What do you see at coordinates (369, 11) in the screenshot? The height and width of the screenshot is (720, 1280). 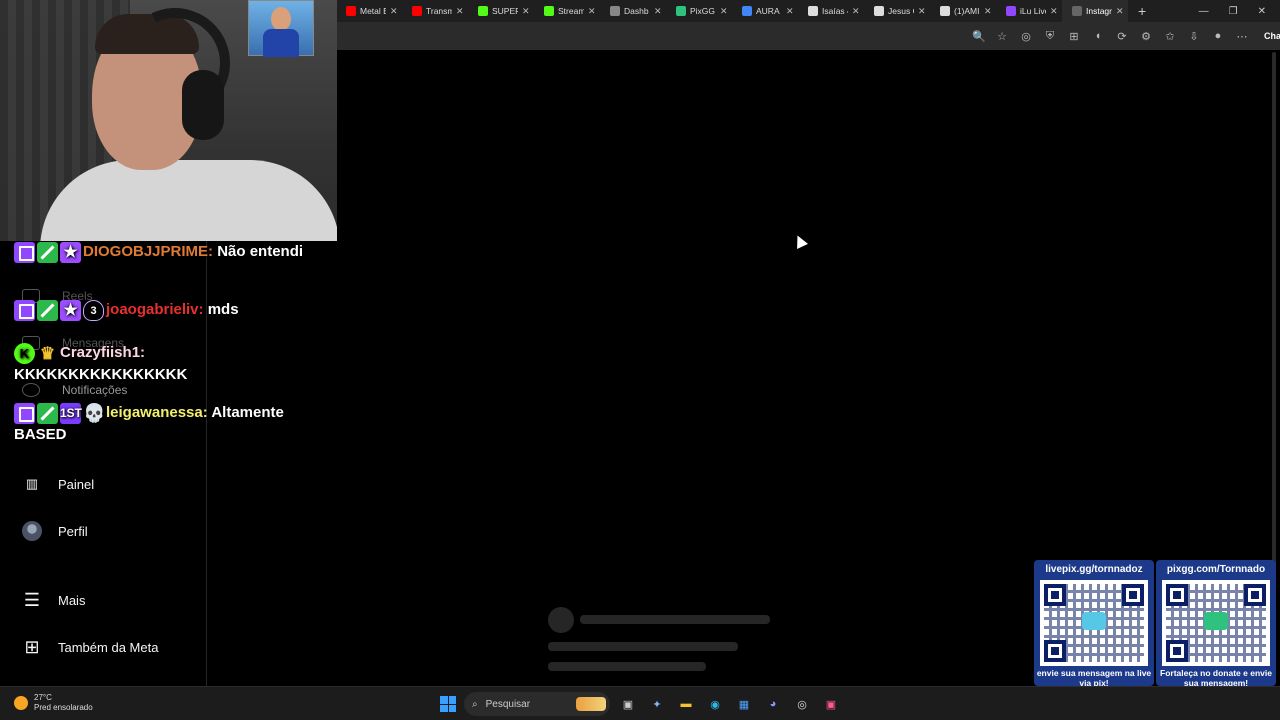 I see `browser-tab: Metal E ✕` at bounding box center [369, 11].